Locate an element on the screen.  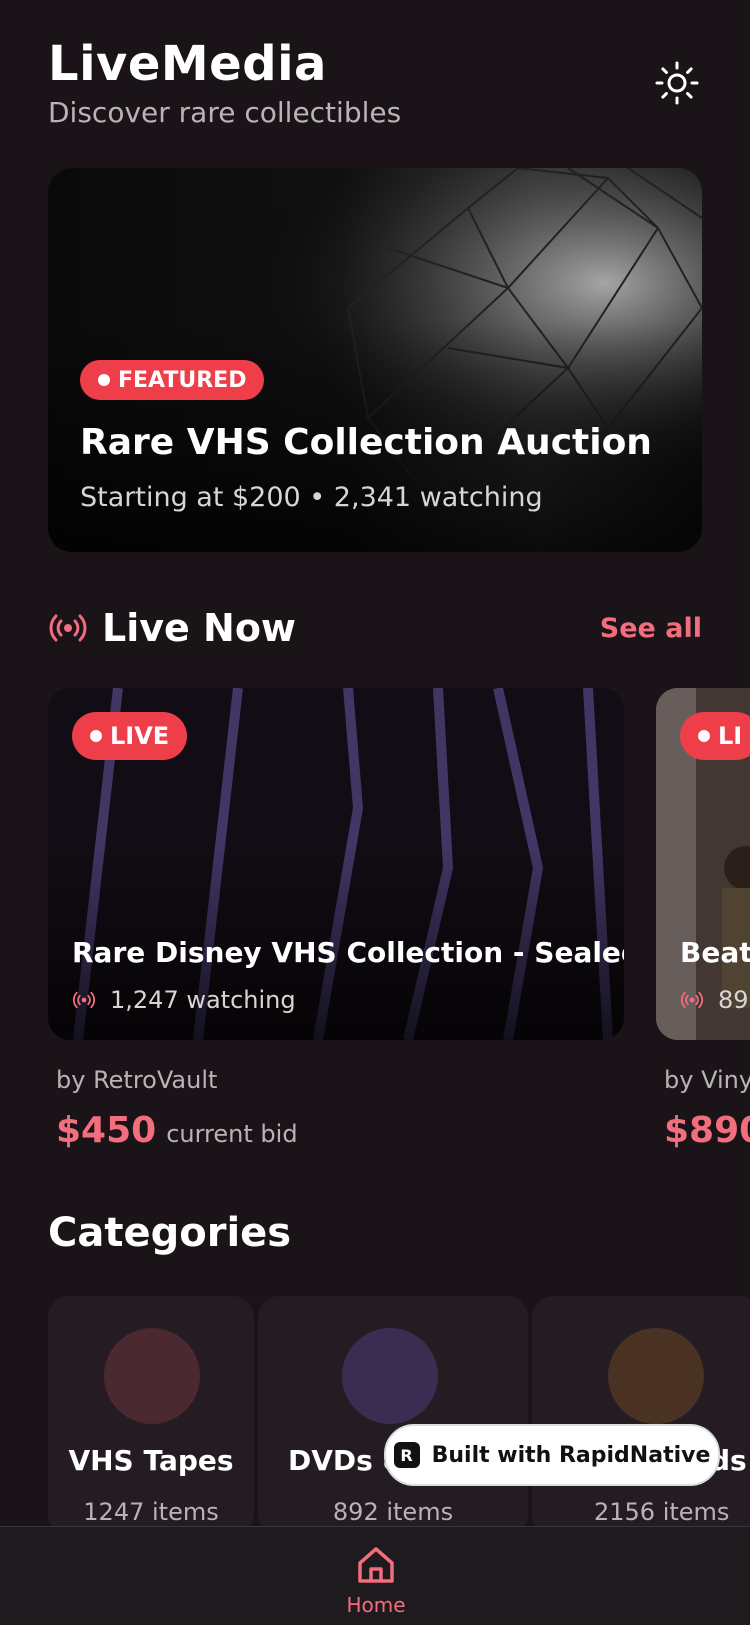
app-subtitle: Discover rare collectibles is located at coordinates (225, 112).